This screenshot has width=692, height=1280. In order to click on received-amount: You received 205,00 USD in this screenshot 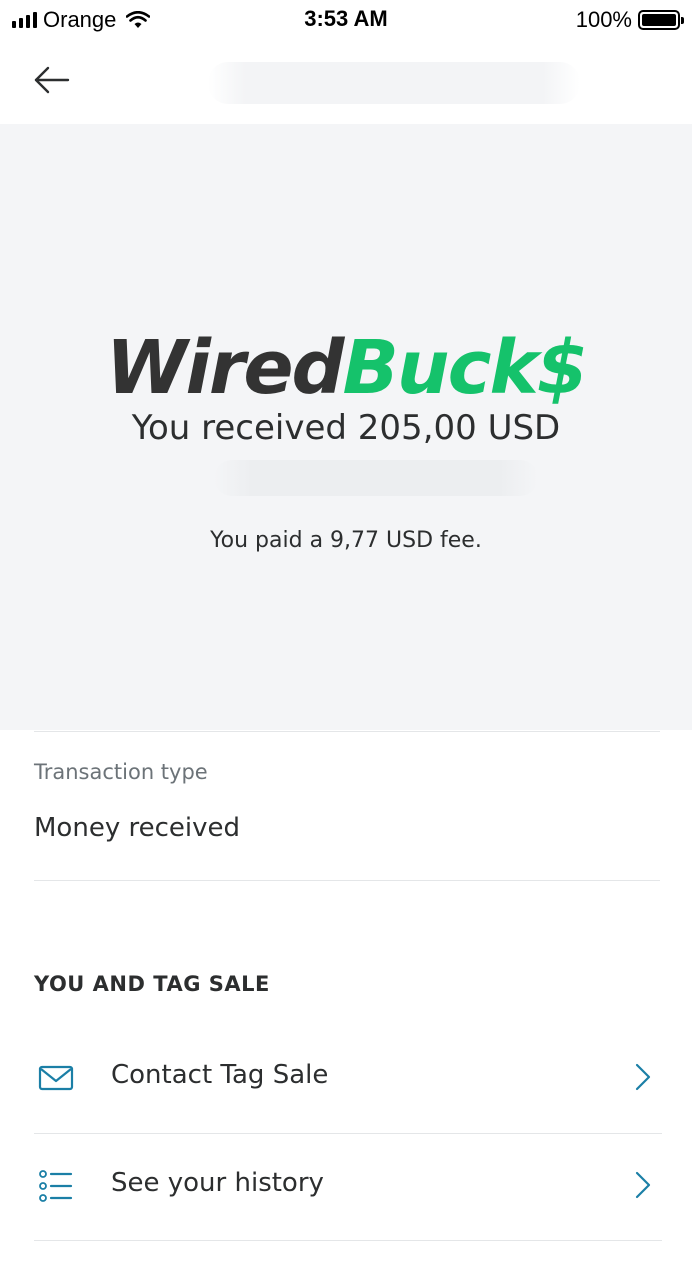, I will do `click(346, 428)`.